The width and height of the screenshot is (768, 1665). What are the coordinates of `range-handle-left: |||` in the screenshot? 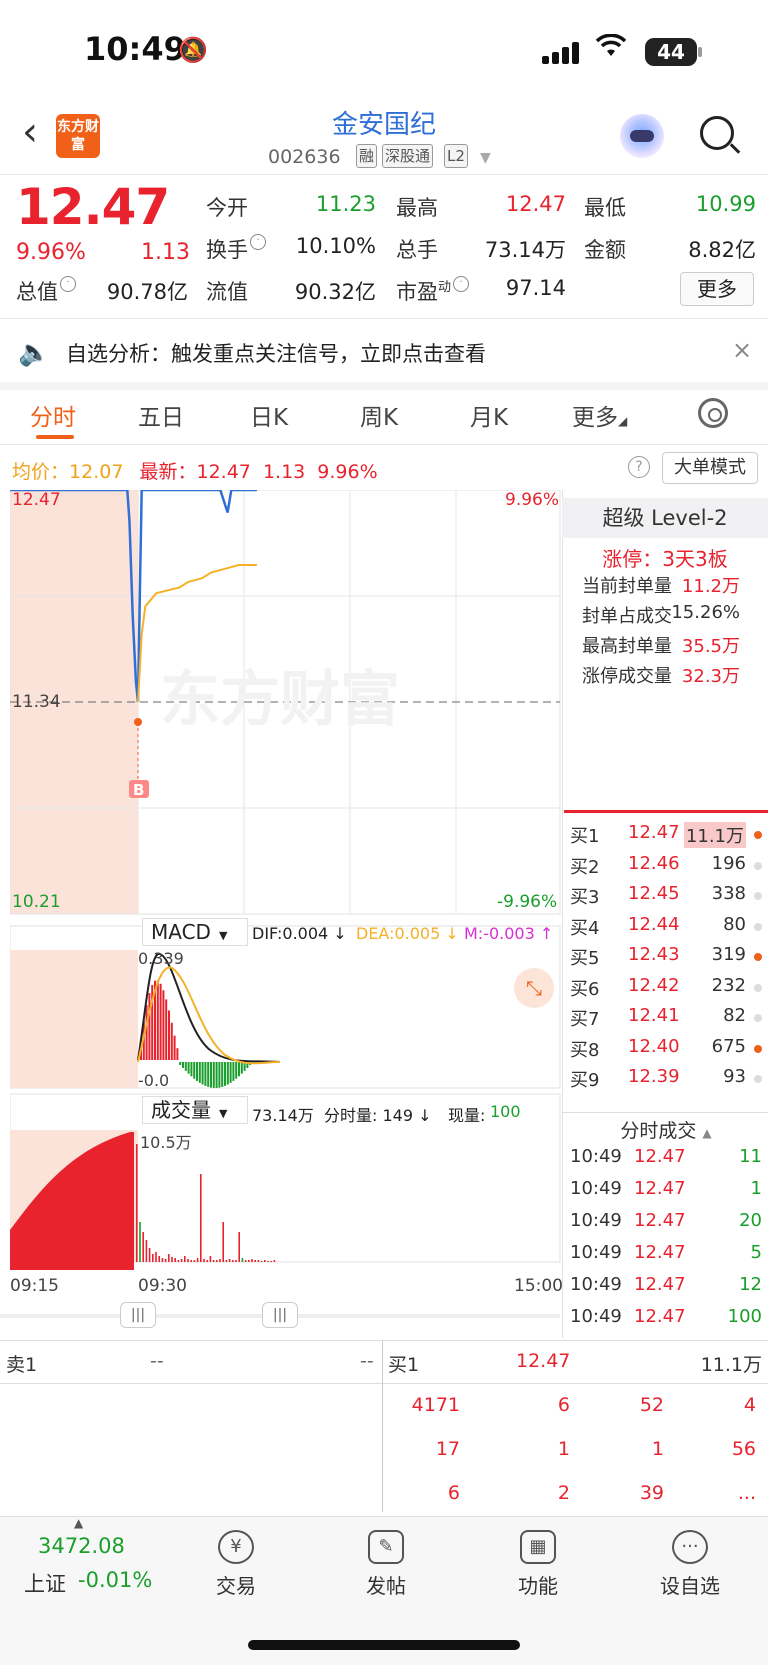 It's located at (138, 1315).